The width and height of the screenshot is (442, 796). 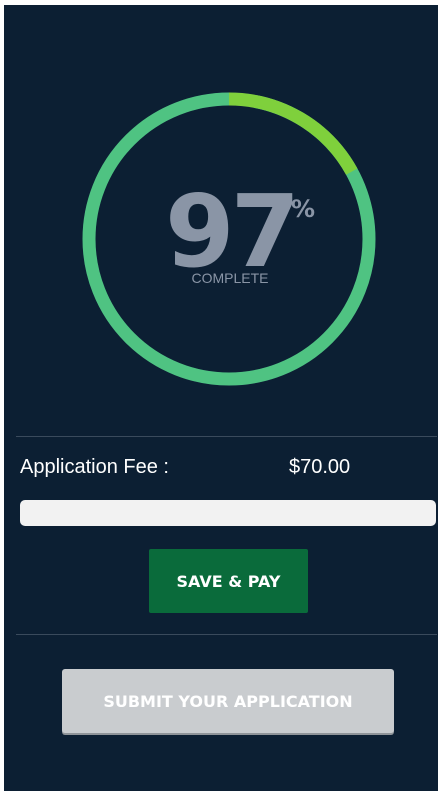 I want to click on submit-application-button: SUBMIT YOUR APPLICATION, so click(x=228, y=701).